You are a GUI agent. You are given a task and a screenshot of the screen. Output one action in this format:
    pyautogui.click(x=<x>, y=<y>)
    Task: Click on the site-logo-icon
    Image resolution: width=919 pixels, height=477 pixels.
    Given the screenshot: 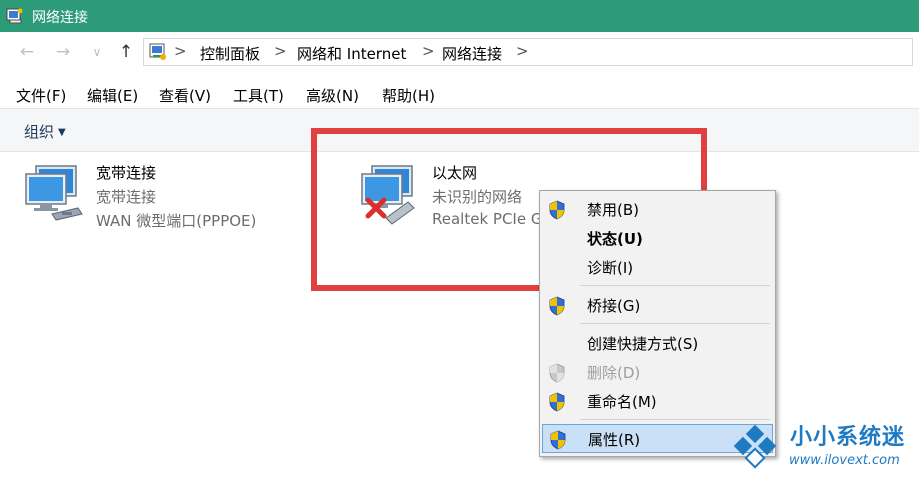 What is the action you would take?
    pyautogui.click(x=755, y=446)
    